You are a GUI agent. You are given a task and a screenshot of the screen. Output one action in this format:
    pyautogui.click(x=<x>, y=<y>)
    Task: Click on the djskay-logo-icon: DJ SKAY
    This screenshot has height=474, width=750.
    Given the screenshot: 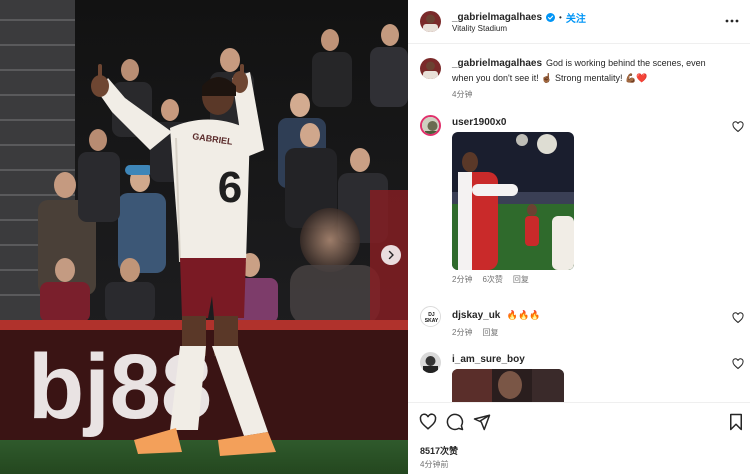 What is the action you would take?
    pyautogui.click(x=430, y=316)
    